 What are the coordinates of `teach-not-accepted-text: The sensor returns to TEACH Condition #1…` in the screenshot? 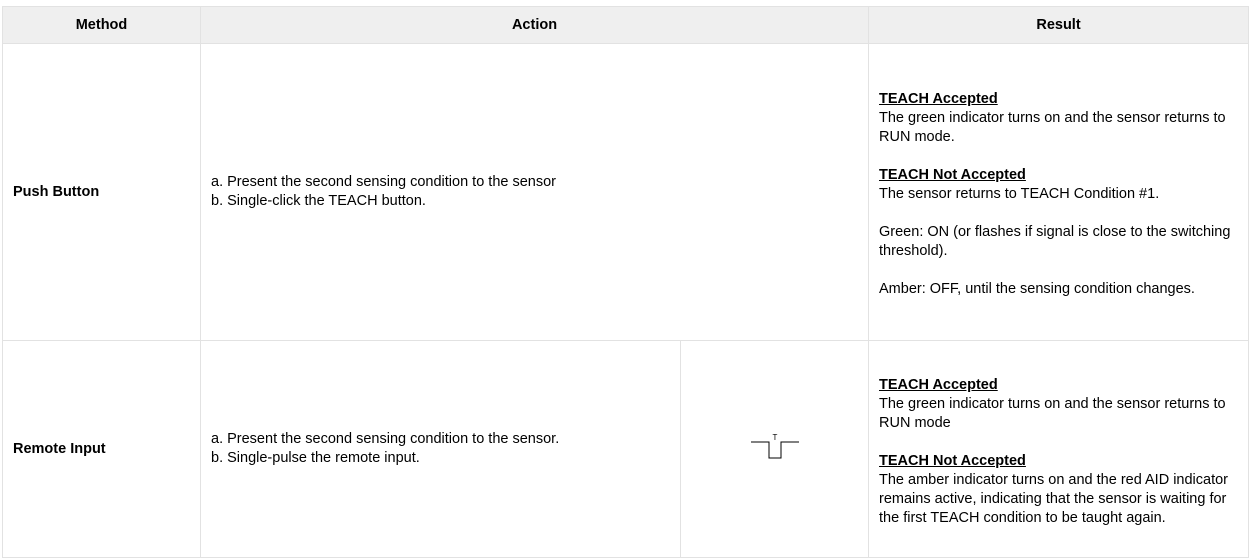 It's located at (1019, 194).